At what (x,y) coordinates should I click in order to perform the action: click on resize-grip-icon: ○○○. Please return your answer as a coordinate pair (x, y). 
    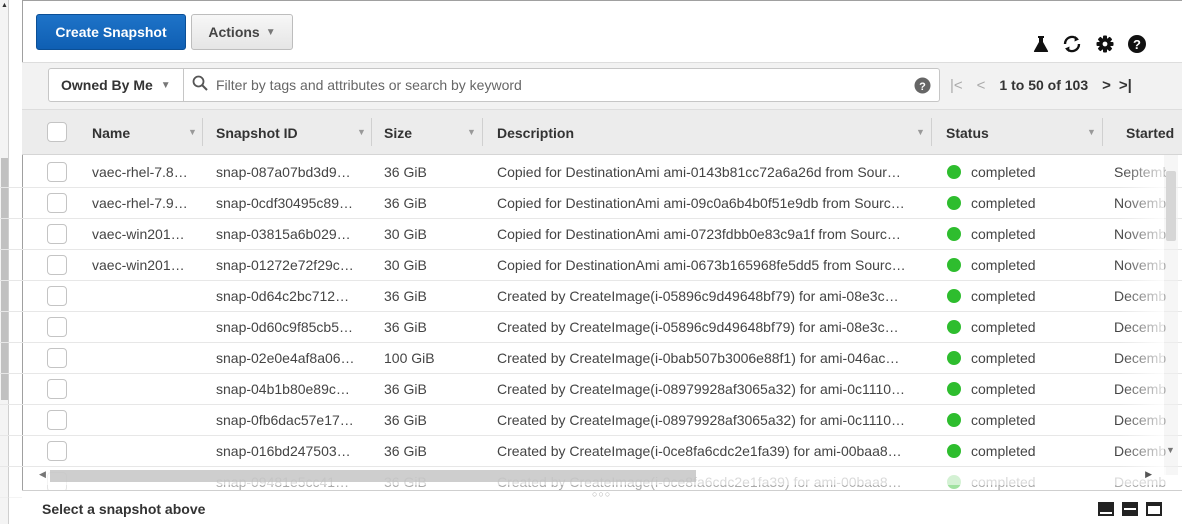
    Looking at the image, I should click on (601, 494).